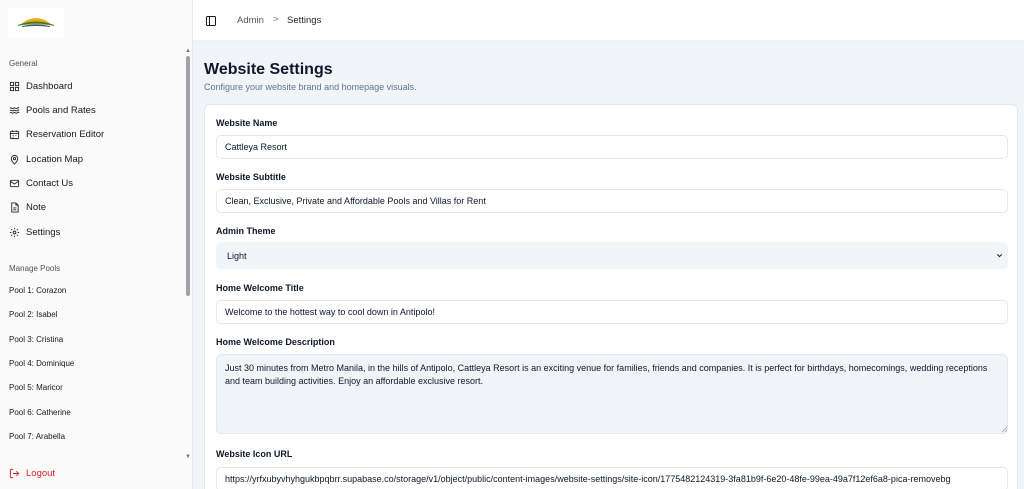 This screenshot has height=489, width=1024. What do you see at coordinates (43, 232) in the screenshot?
I see `sidebar-item-label: Settings` at bounding box center [43, 232].